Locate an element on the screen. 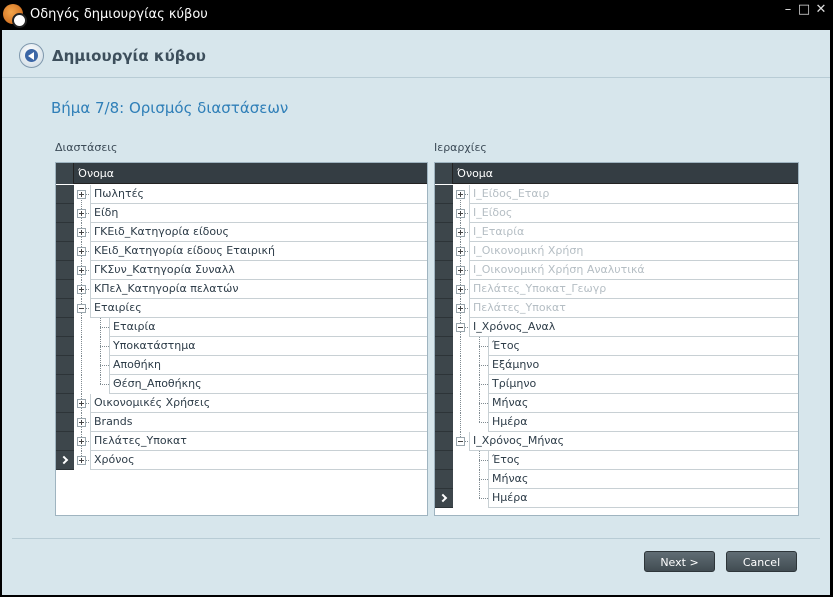 The image size is (833, 597). tree-item-label: Πωλητές is located at coordinates (258, 194).